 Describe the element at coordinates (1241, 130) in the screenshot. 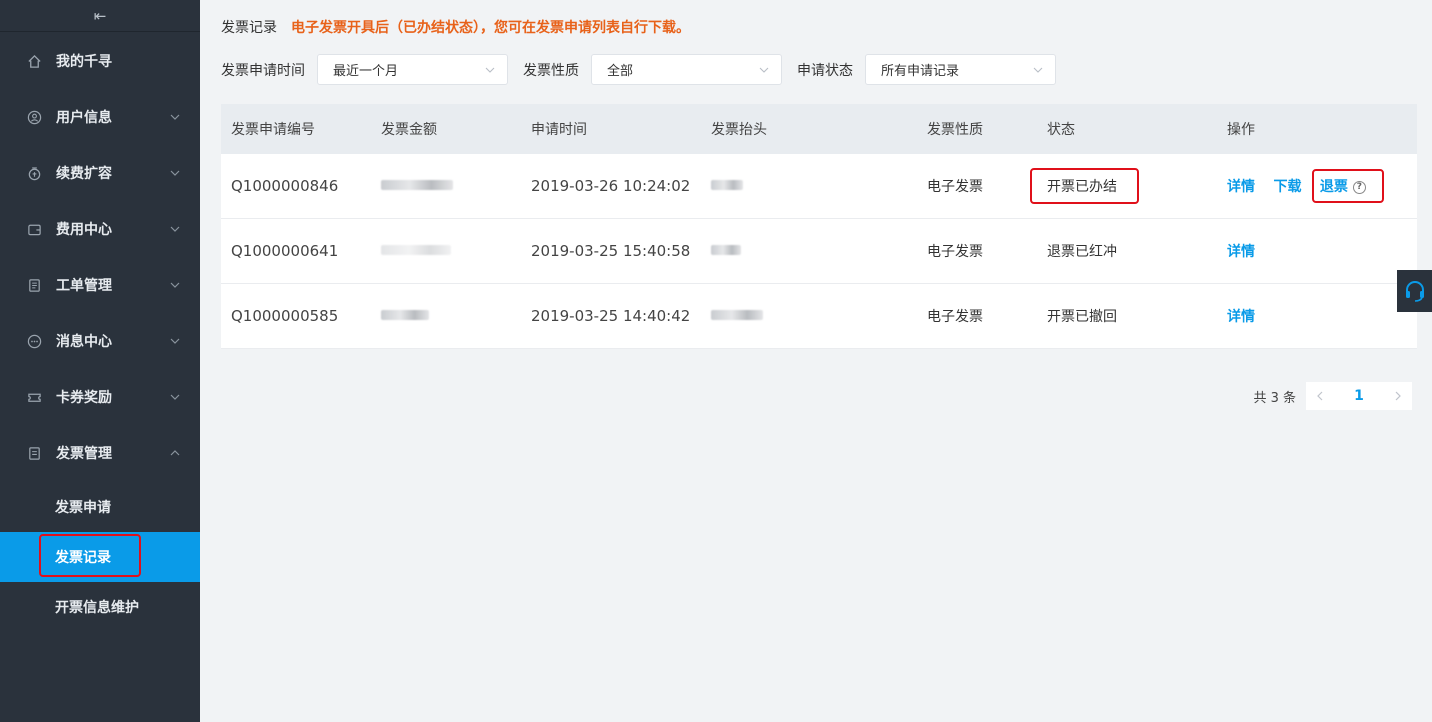

I see `header-actions: 操作` at that location.